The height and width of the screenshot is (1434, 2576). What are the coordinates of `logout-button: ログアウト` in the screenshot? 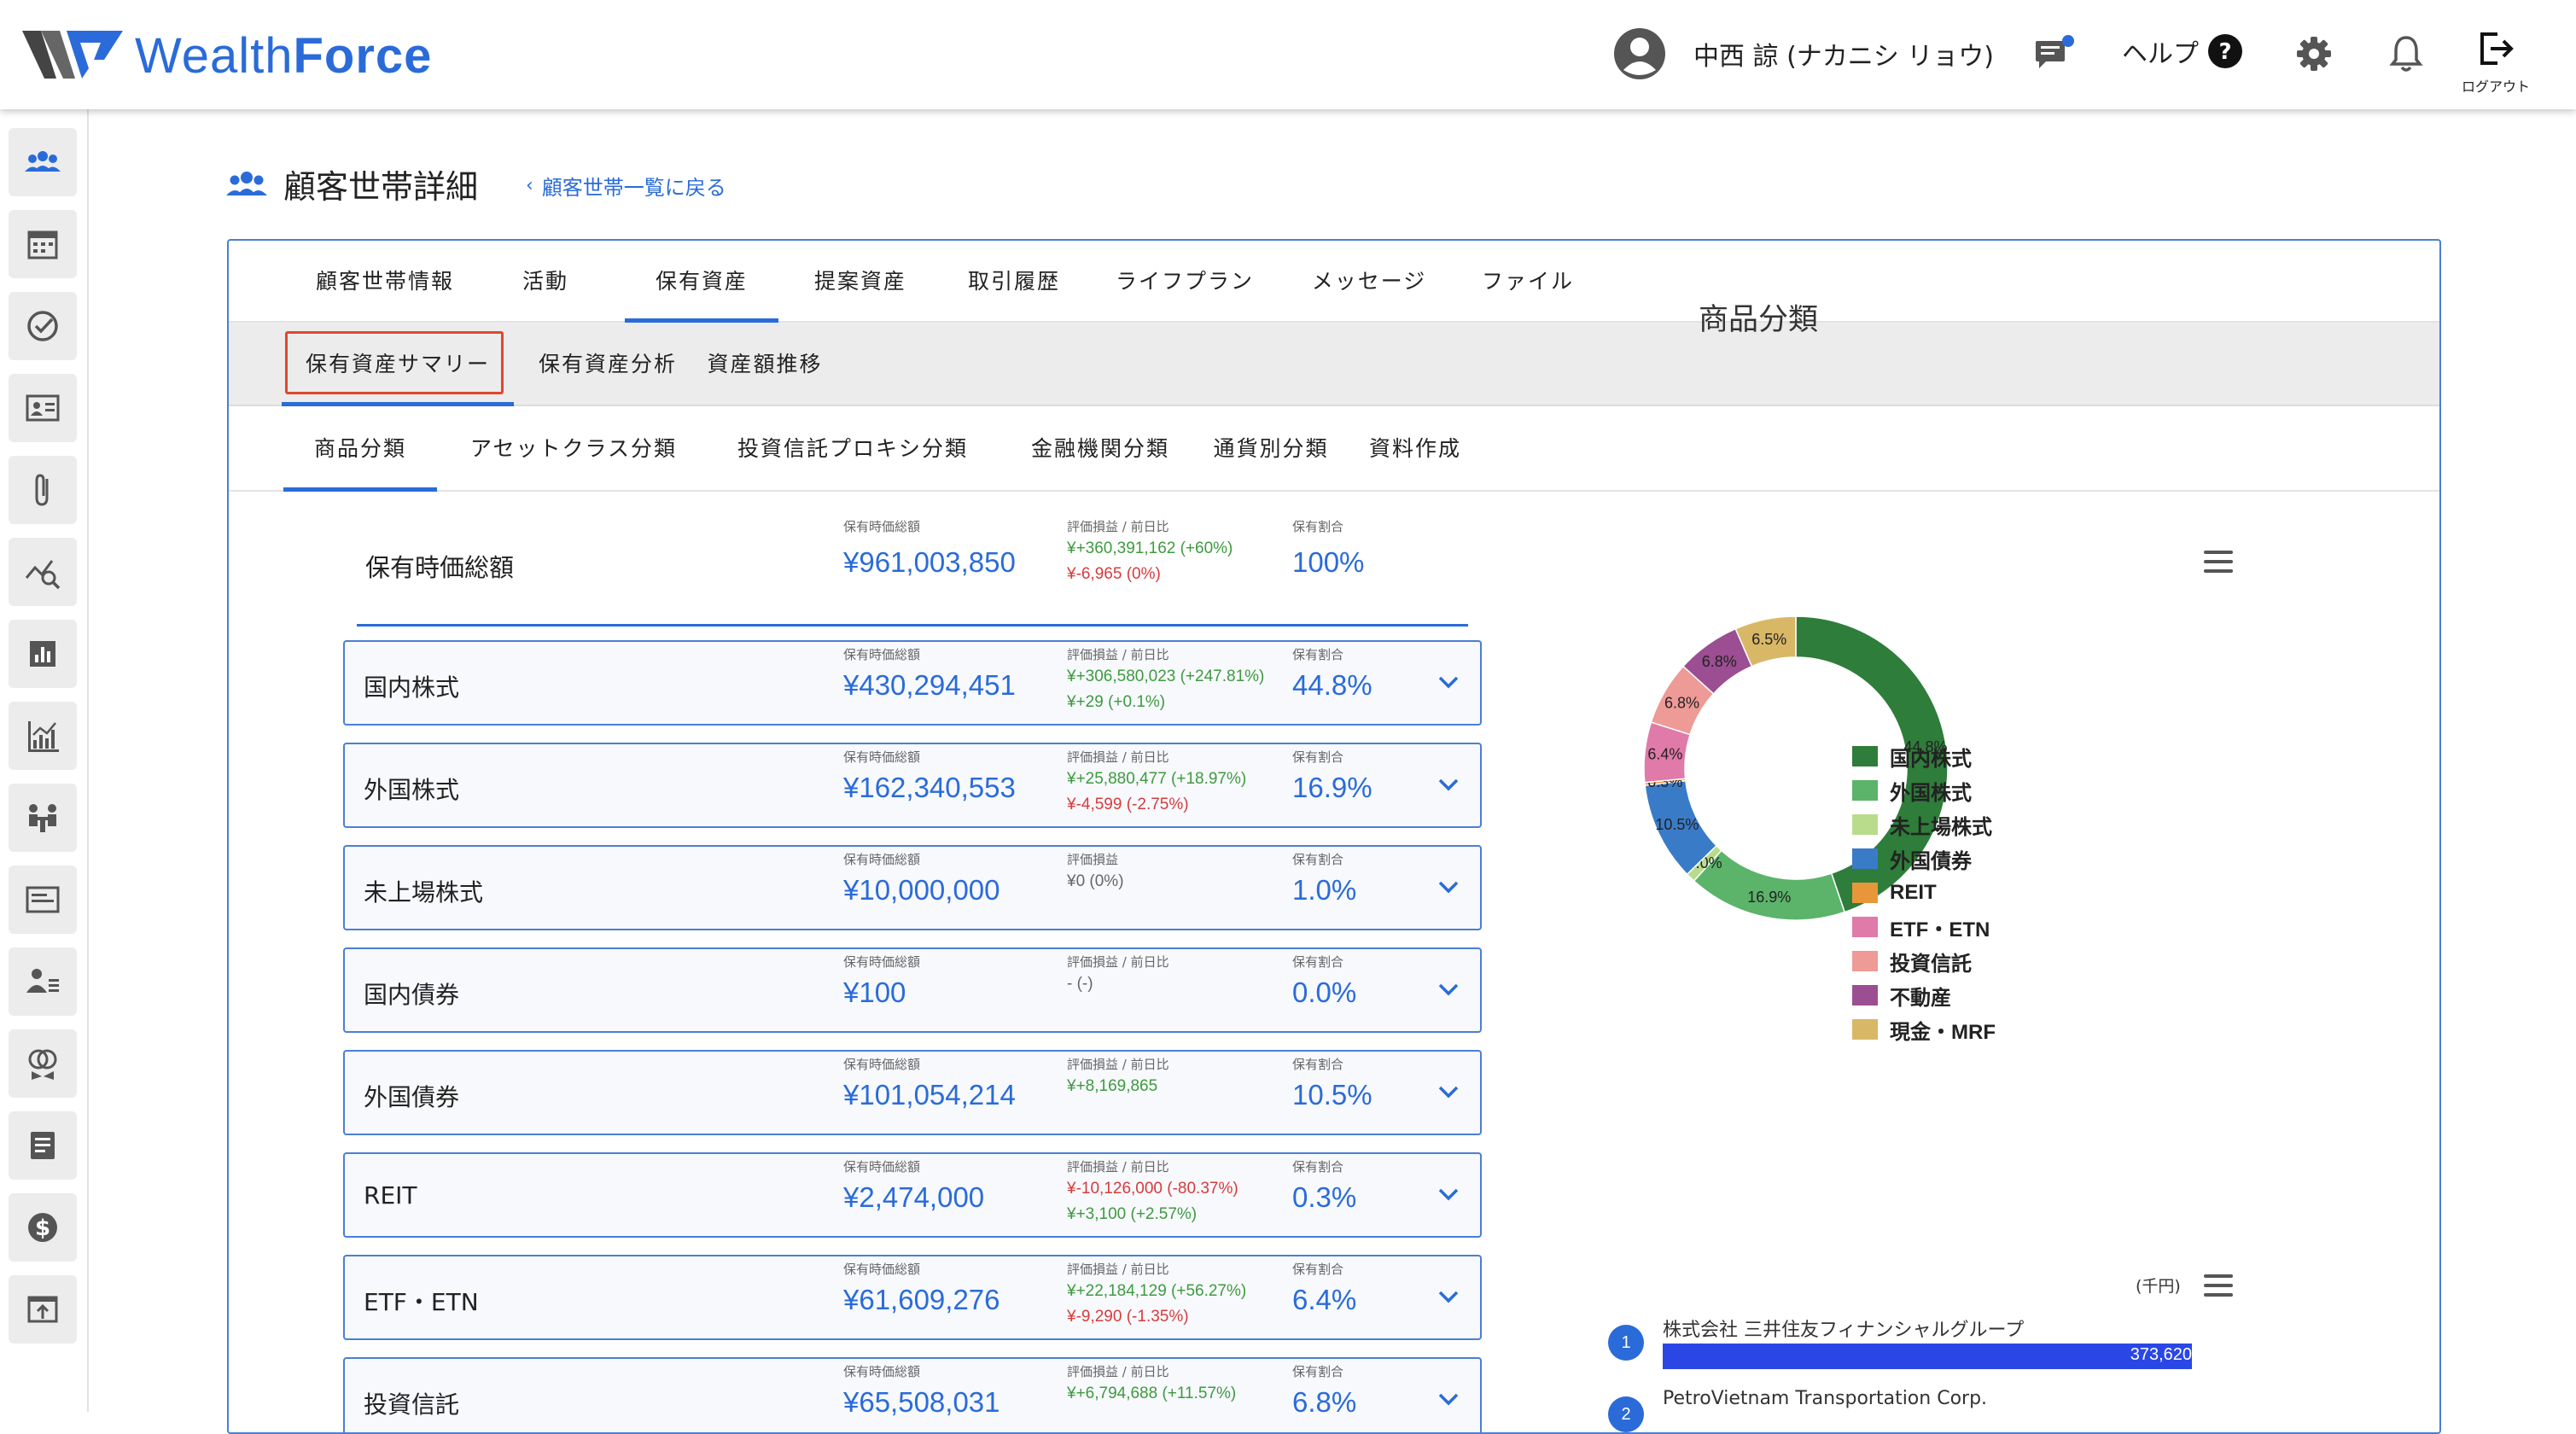 It's located at (2496, 63).